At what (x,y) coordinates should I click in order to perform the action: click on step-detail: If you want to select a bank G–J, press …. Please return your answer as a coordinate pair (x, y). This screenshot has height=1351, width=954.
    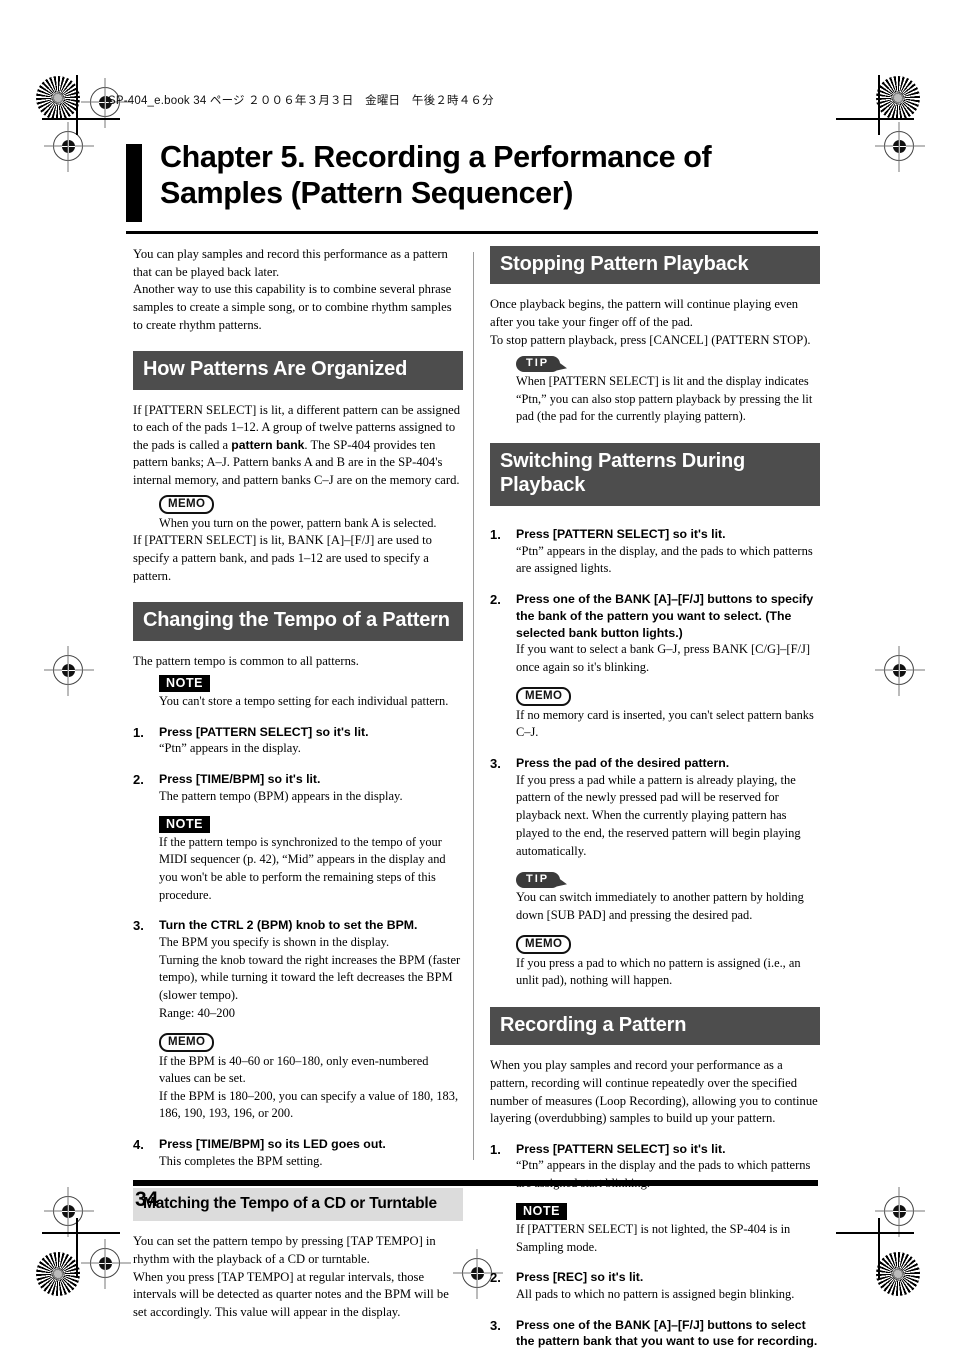
    Looking at the image, I should click on (663, 658).